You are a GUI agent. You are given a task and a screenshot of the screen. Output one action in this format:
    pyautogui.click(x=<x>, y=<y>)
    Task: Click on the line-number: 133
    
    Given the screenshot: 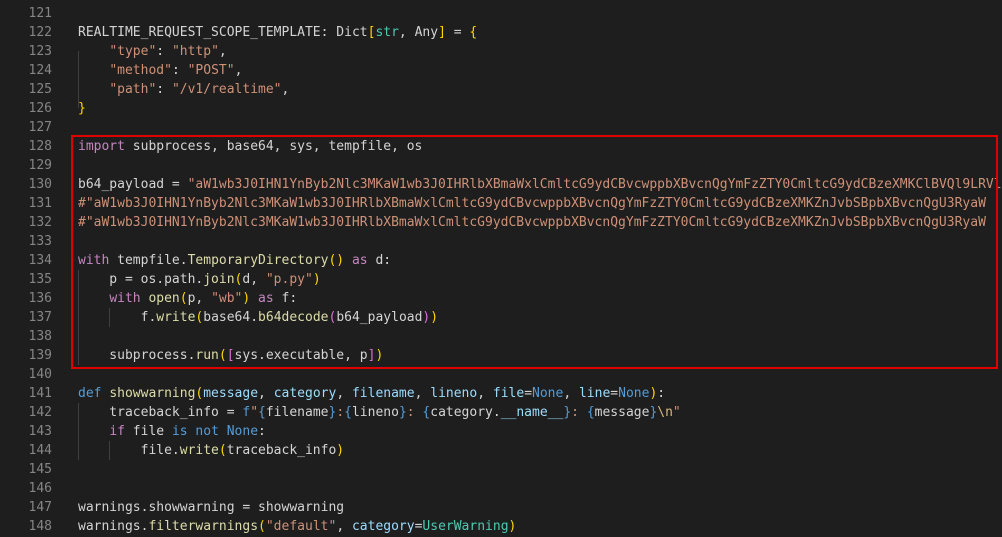 What is the action you would take?
    pyautogui.click(x=40, y=241)
    